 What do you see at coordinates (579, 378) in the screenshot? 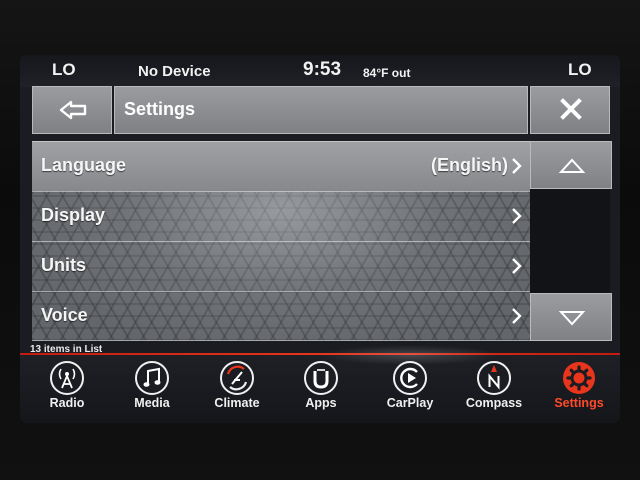
I see `gear-icon` at bounding box center [579, 378].